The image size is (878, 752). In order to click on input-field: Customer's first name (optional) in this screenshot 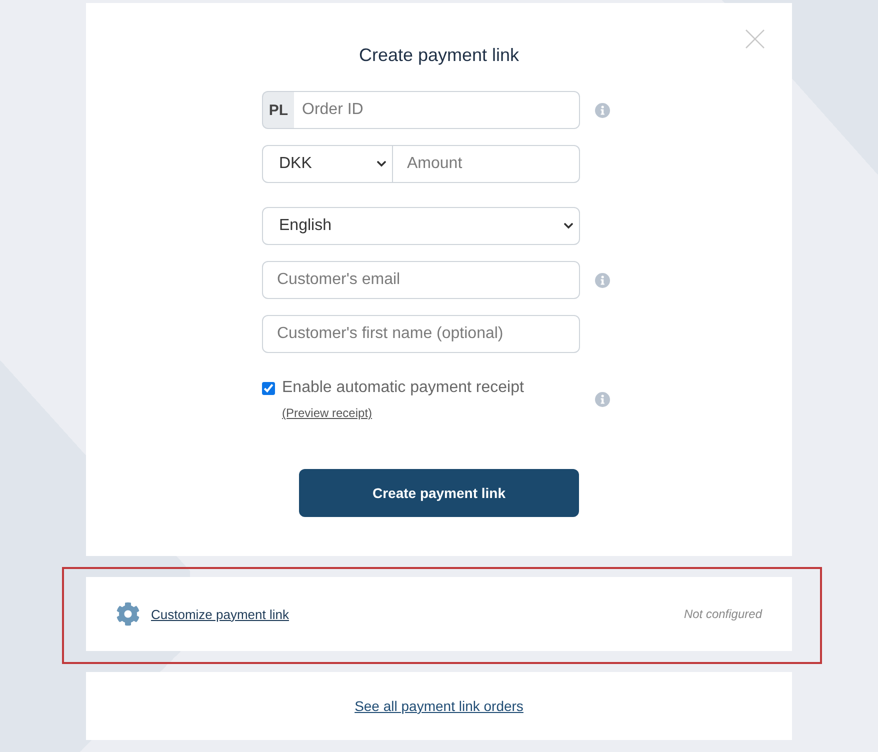, I will do `click(421, 334)`.